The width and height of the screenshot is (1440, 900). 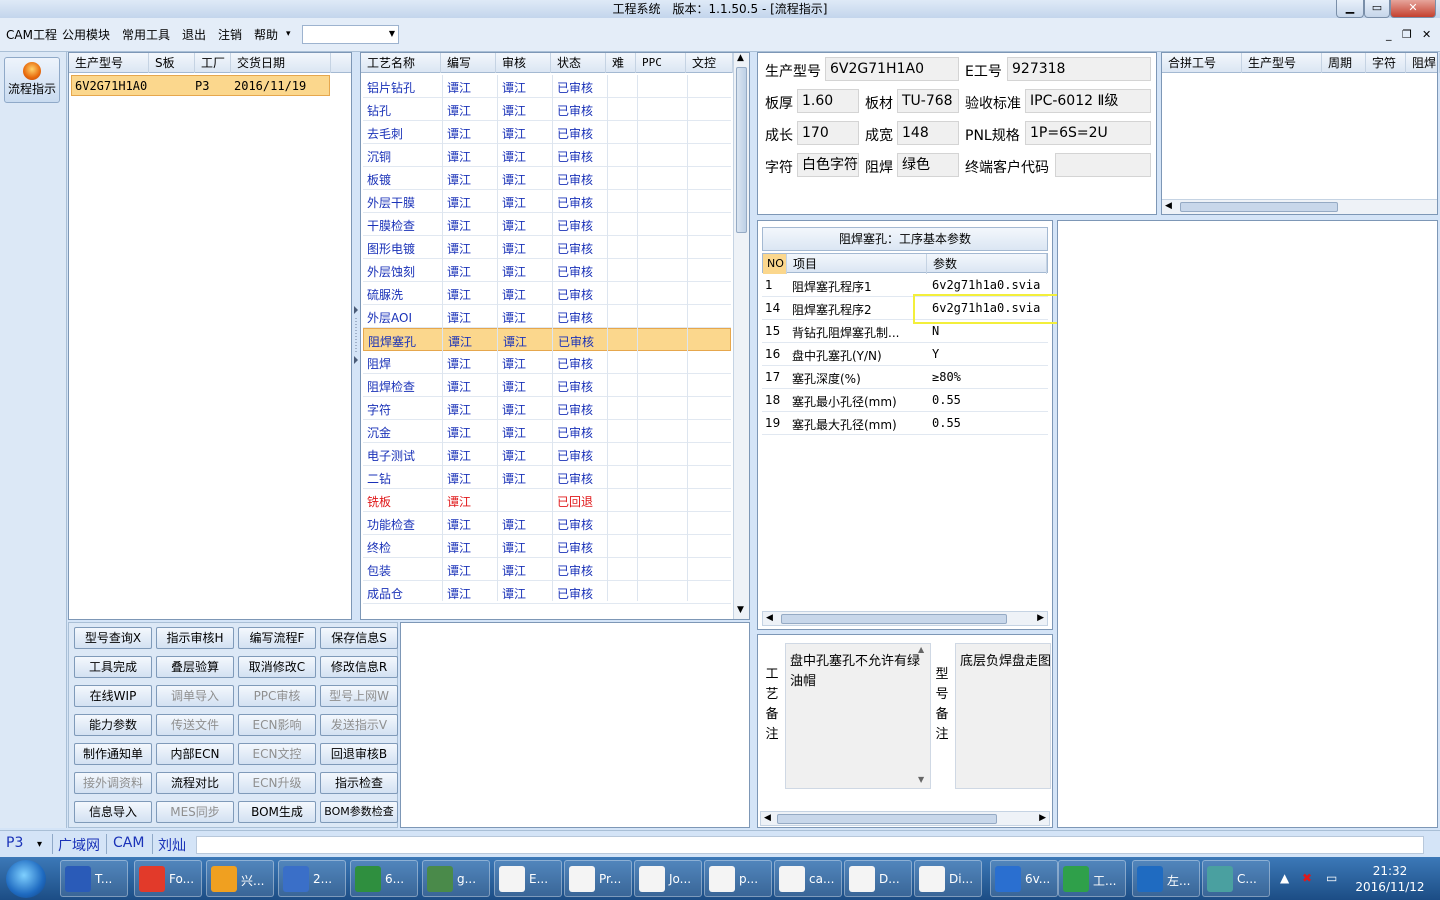 What do you see at coordinates (277, 696) in the screenshot?
I see `function-button: PPC审核` at bounding box center [277, 696].